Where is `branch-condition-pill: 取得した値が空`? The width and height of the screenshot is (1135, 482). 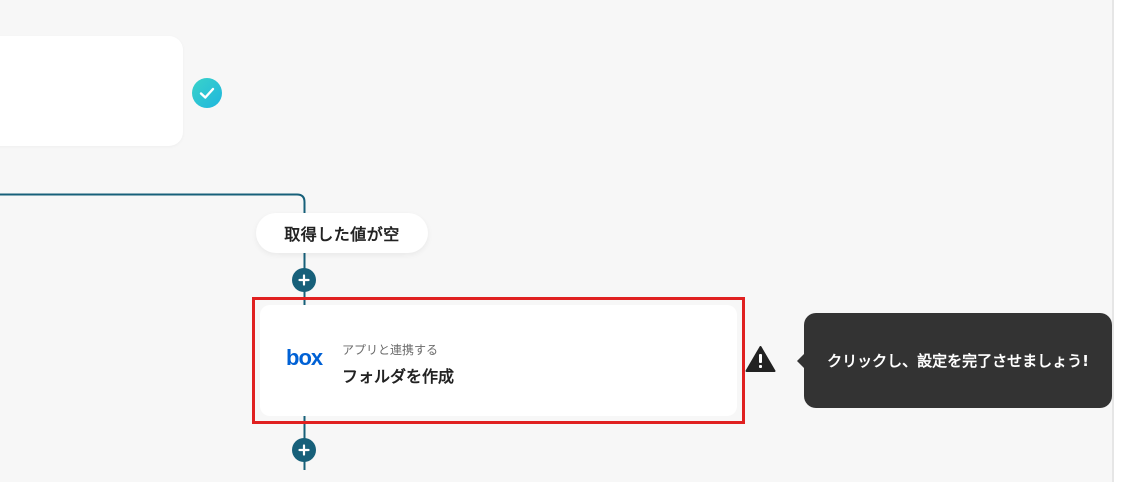 branch-condition-pill: 取得した値が空 is located at coordinates (342, 233).